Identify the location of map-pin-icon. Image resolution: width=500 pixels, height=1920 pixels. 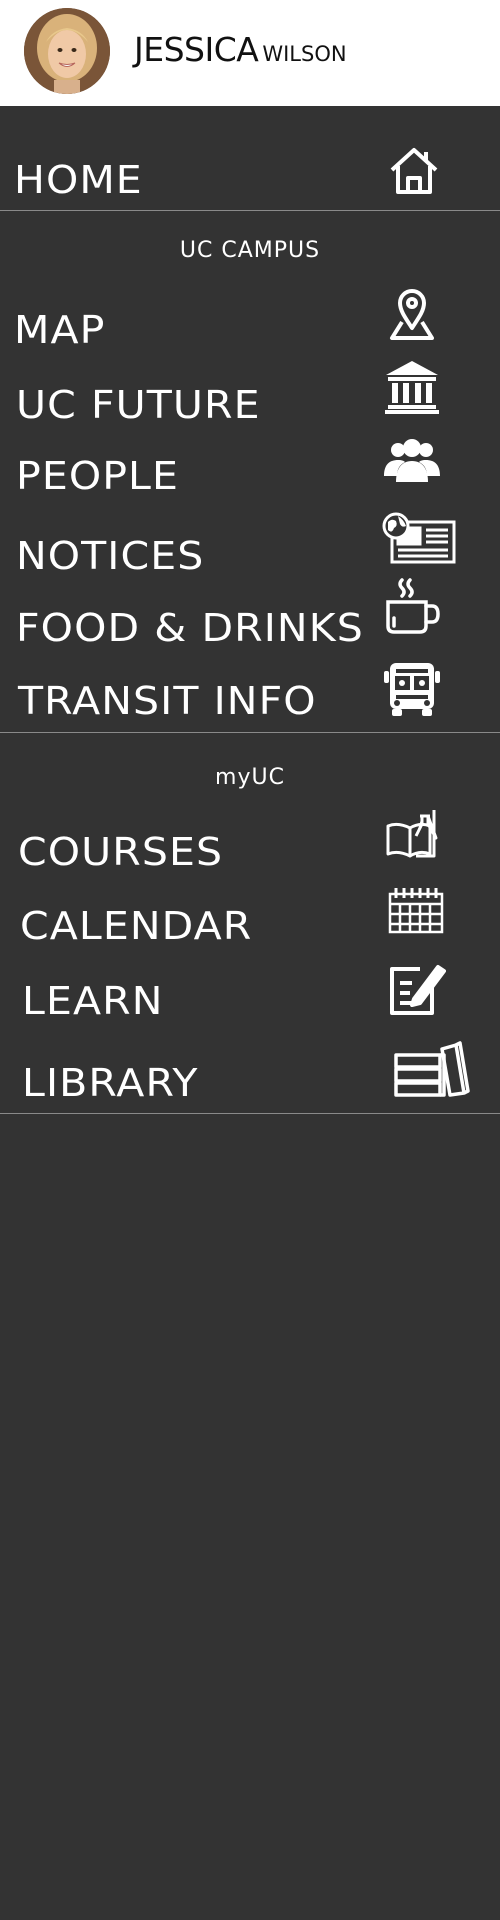
(412, 314).